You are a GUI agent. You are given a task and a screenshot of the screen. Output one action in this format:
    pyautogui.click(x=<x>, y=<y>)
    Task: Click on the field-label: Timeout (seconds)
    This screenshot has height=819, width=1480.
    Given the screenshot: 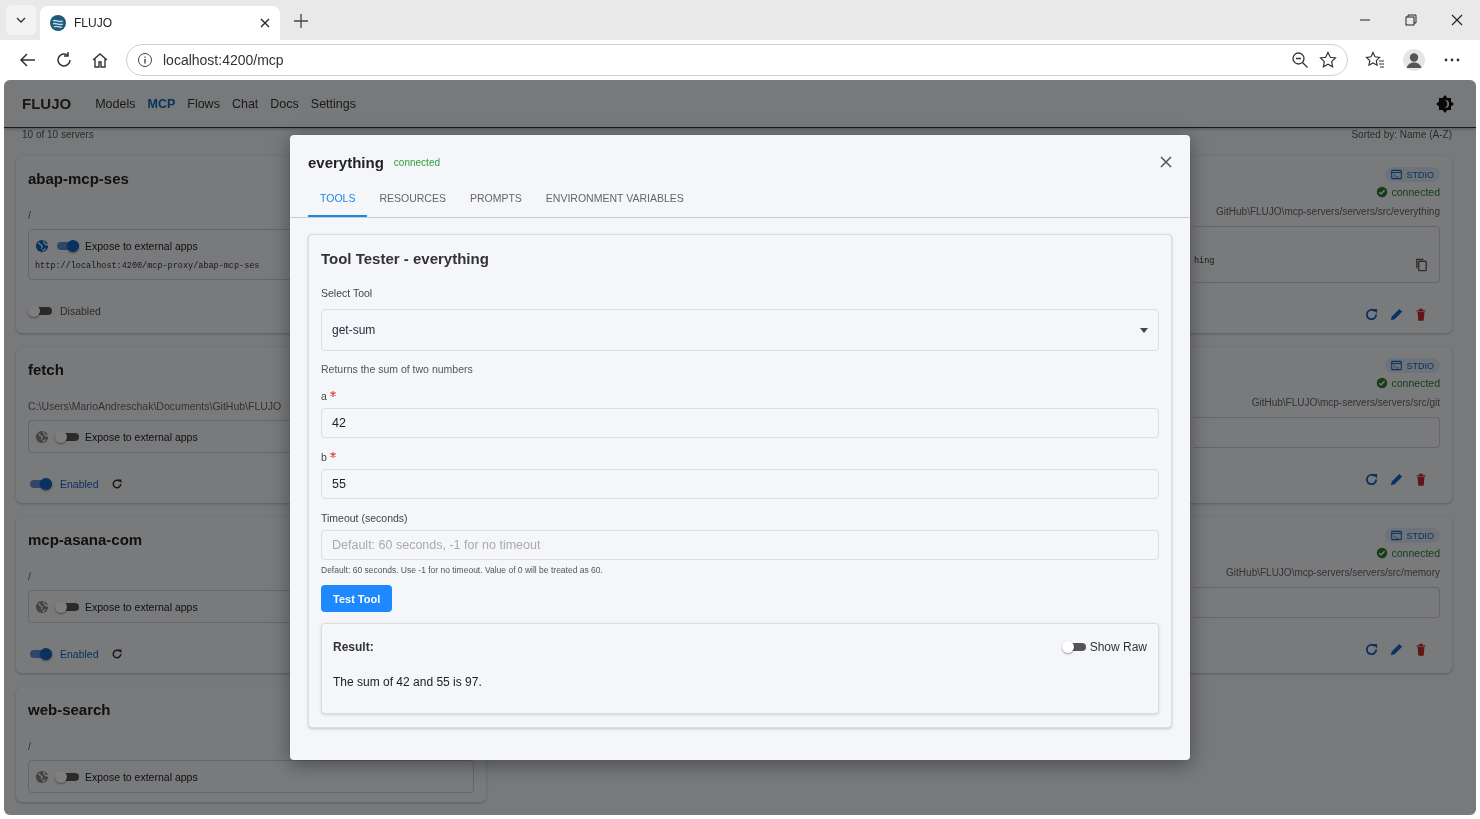 What is the action you would take?
    pyautogui.click(x=364, y=518)
    